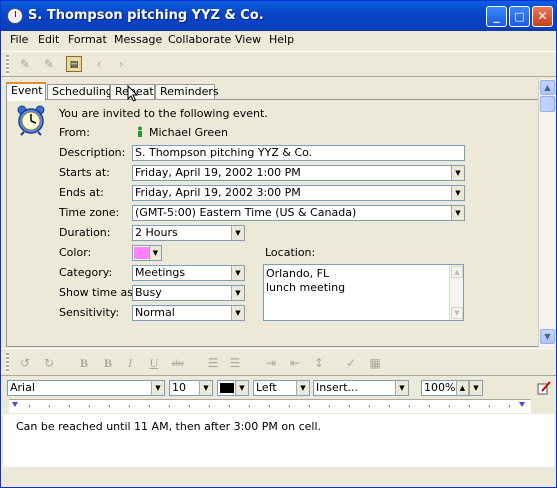 The width and height of the screenshot is (557, 488). What do you see at coordinates (271, 363) in the screenshot?
I see `indent-icon: ⇥` at bounding box center [271, 363].